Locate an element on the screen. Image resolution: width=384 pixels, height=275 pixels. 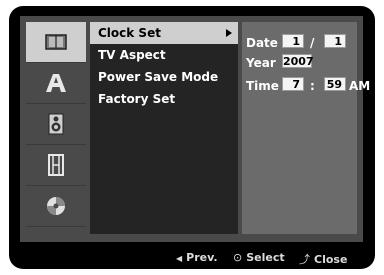
ampm-indicator: AM is located at coordinates (359, 86).